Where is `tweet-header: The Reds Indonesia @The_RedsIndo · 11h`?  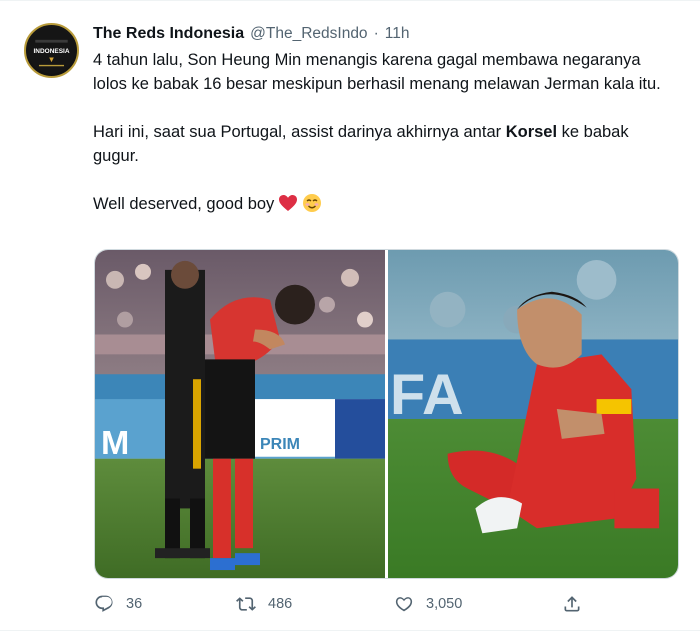
tweet-header: The Reds Indonesia @The_RedsIndo · 11h is located at coordinates (251, 34).